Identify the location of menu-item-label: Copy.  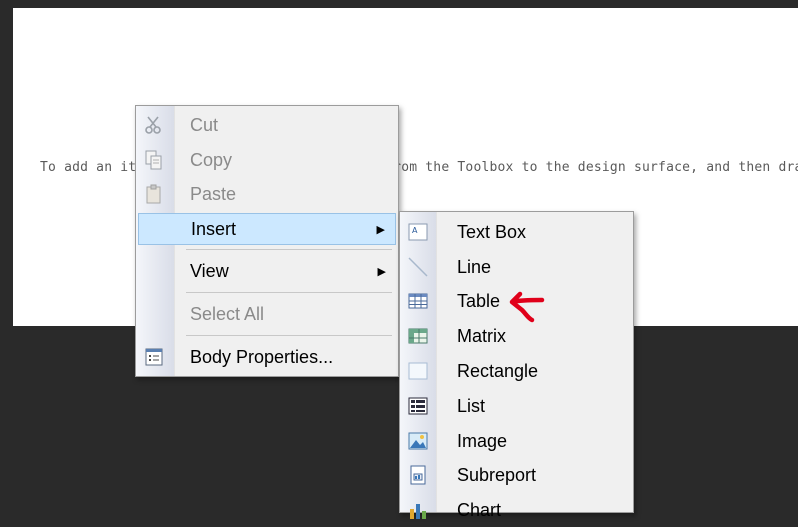
(211, 159).